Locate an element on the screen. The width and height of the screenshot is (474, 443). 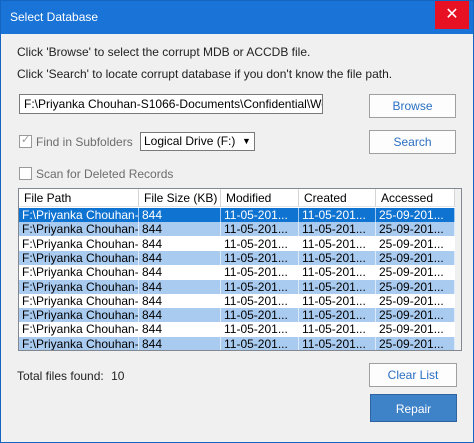
scan-deleted-option: Scan for Deleted Records is located at coordinates (96, 174).